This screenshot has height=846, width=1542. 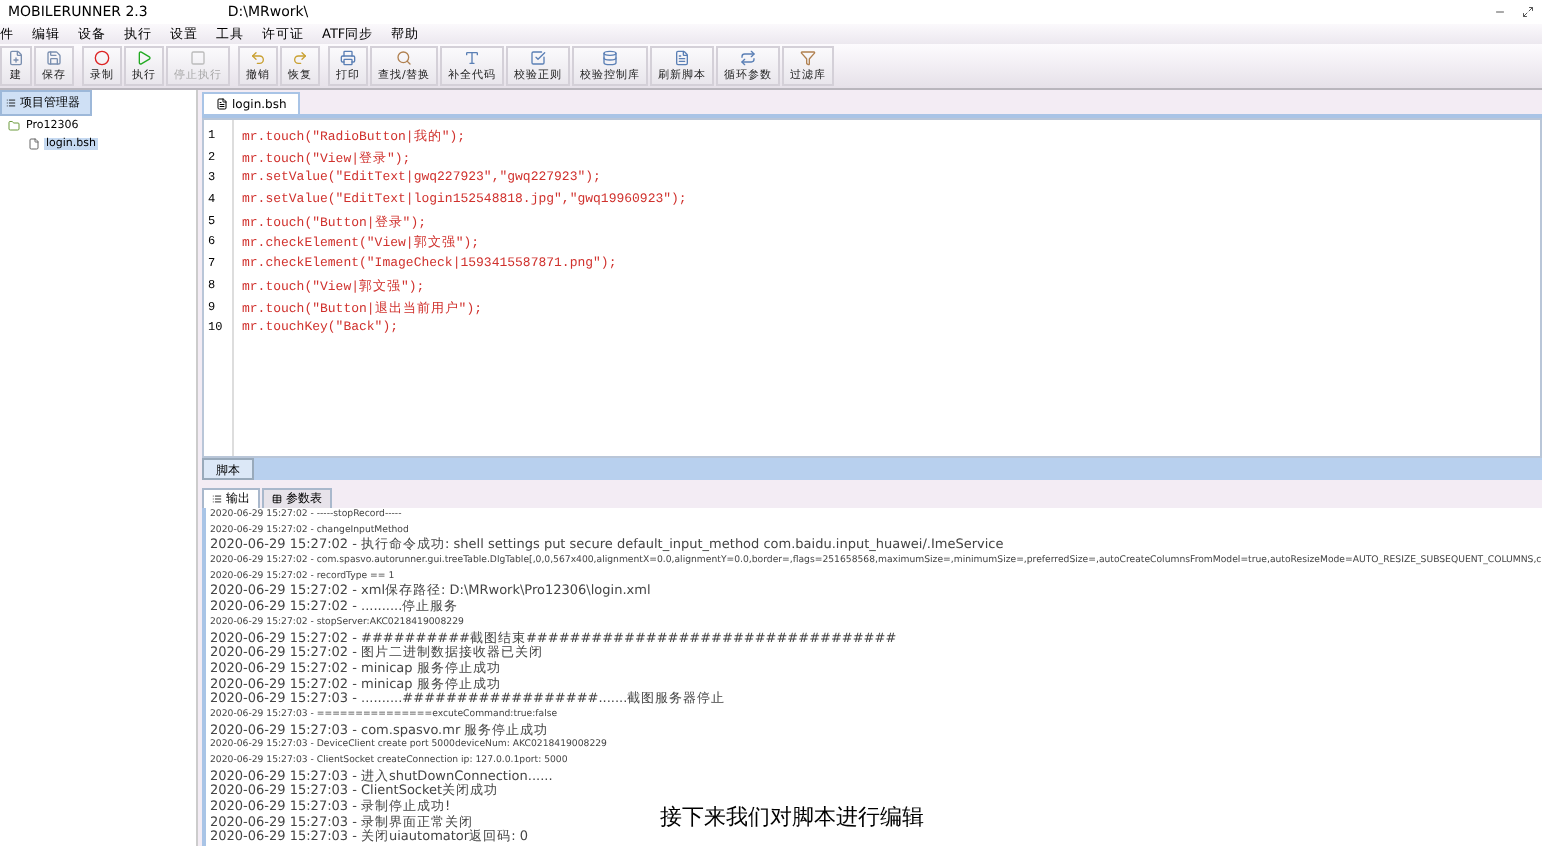 What do you see at coordinates (747, 58) in the screenshot?
I see `repeat-icon` at bounding box center [747, 58].